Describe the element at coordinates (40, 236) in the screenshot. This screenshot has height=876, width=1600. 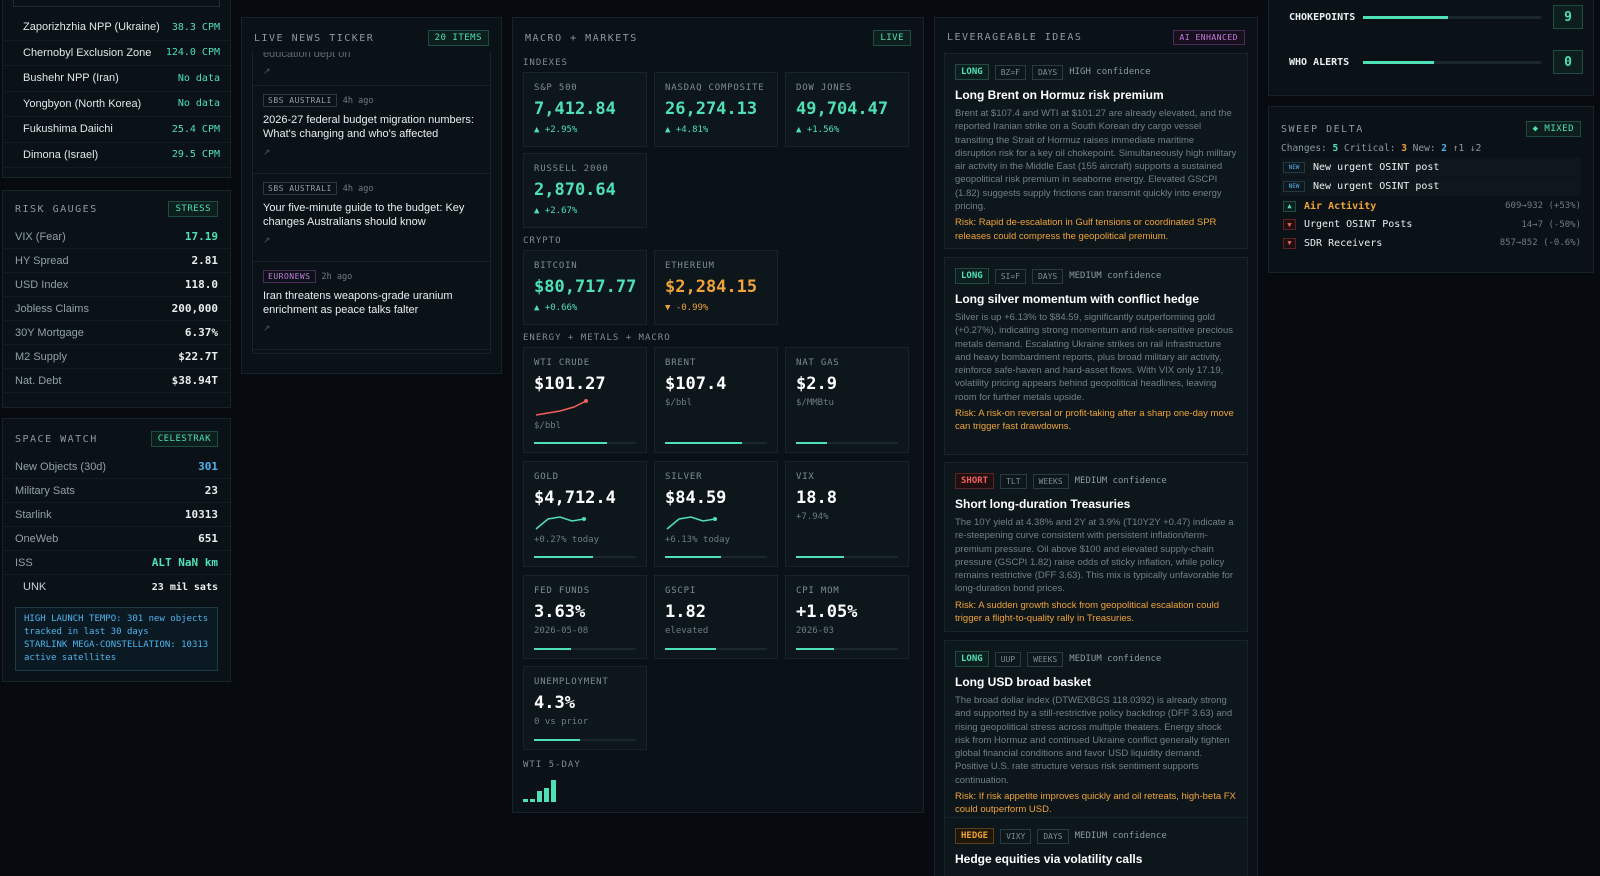
I see `risk-label: VIX (Fear)` at that location.